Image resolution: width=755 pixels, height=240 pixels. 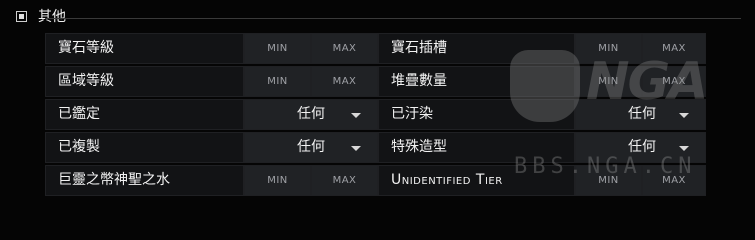 I want to click on filter-label: 區域等級, so click(x=144, y=81).